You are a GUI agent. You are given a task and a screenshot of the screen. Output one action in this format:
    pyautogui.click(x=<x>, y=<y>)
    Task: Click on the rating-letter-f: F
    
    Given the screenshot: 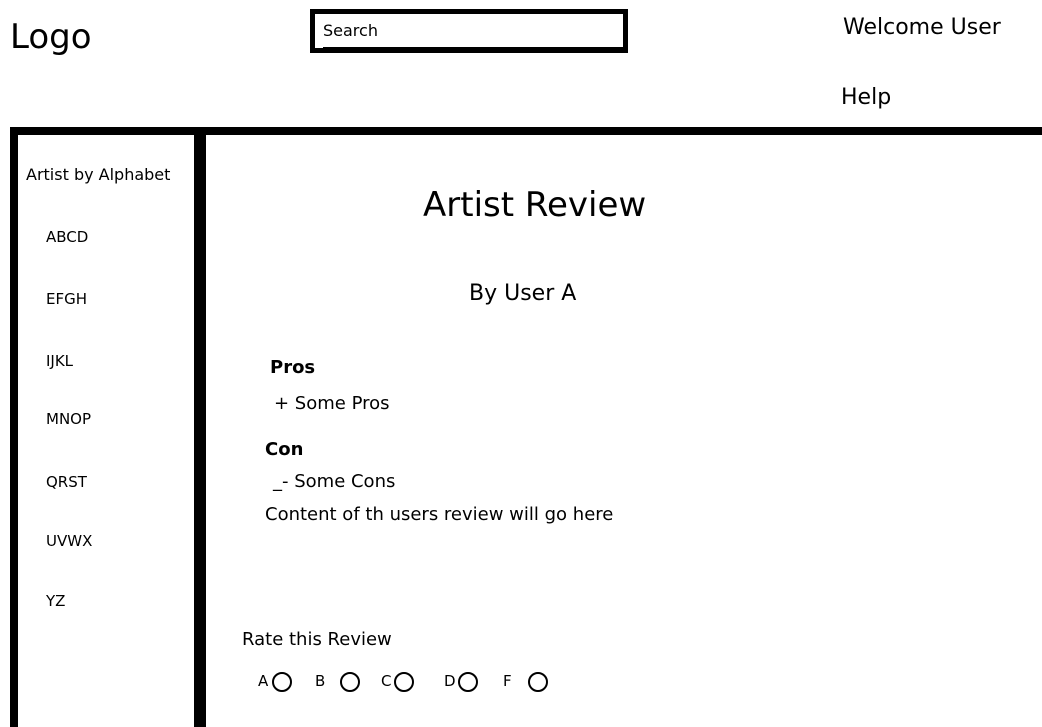 What is the action you would take?
    pyautogui.click(x=507, y=681)
    